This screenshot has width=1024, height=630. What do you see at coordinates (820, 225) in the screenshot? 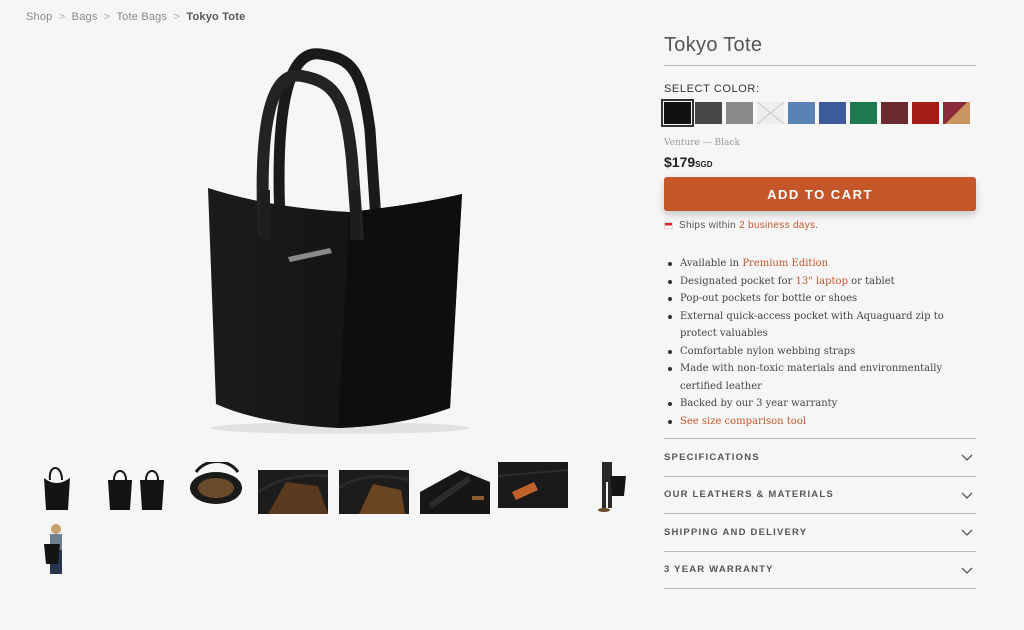
I see `shipping-notice: Ships within 2 business days.` at bounding box center [820, 225].